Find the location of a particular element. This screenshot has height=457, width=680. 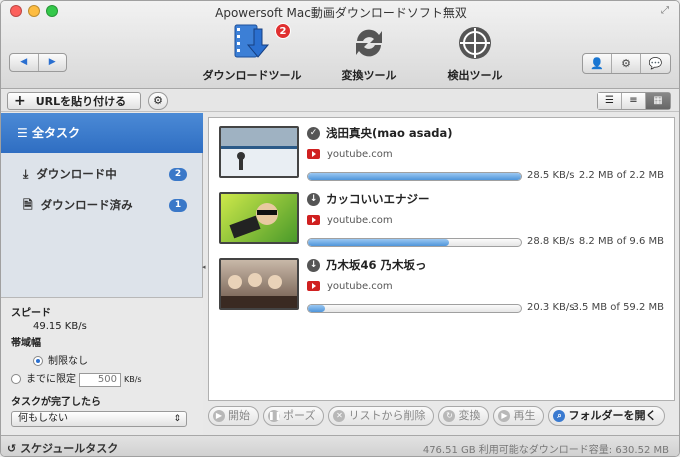

sidebar-item-all-tasks: ☰ 全タスク is located at coordinates (102, 133).